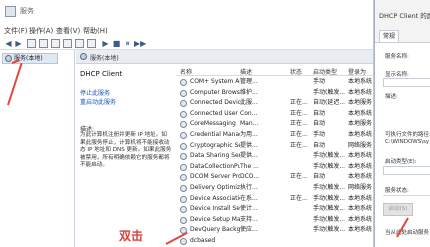  Describe the element at coordinates (98, 101) in the screenshot. I see `restart-service-link: 重启动此服务` at that location.